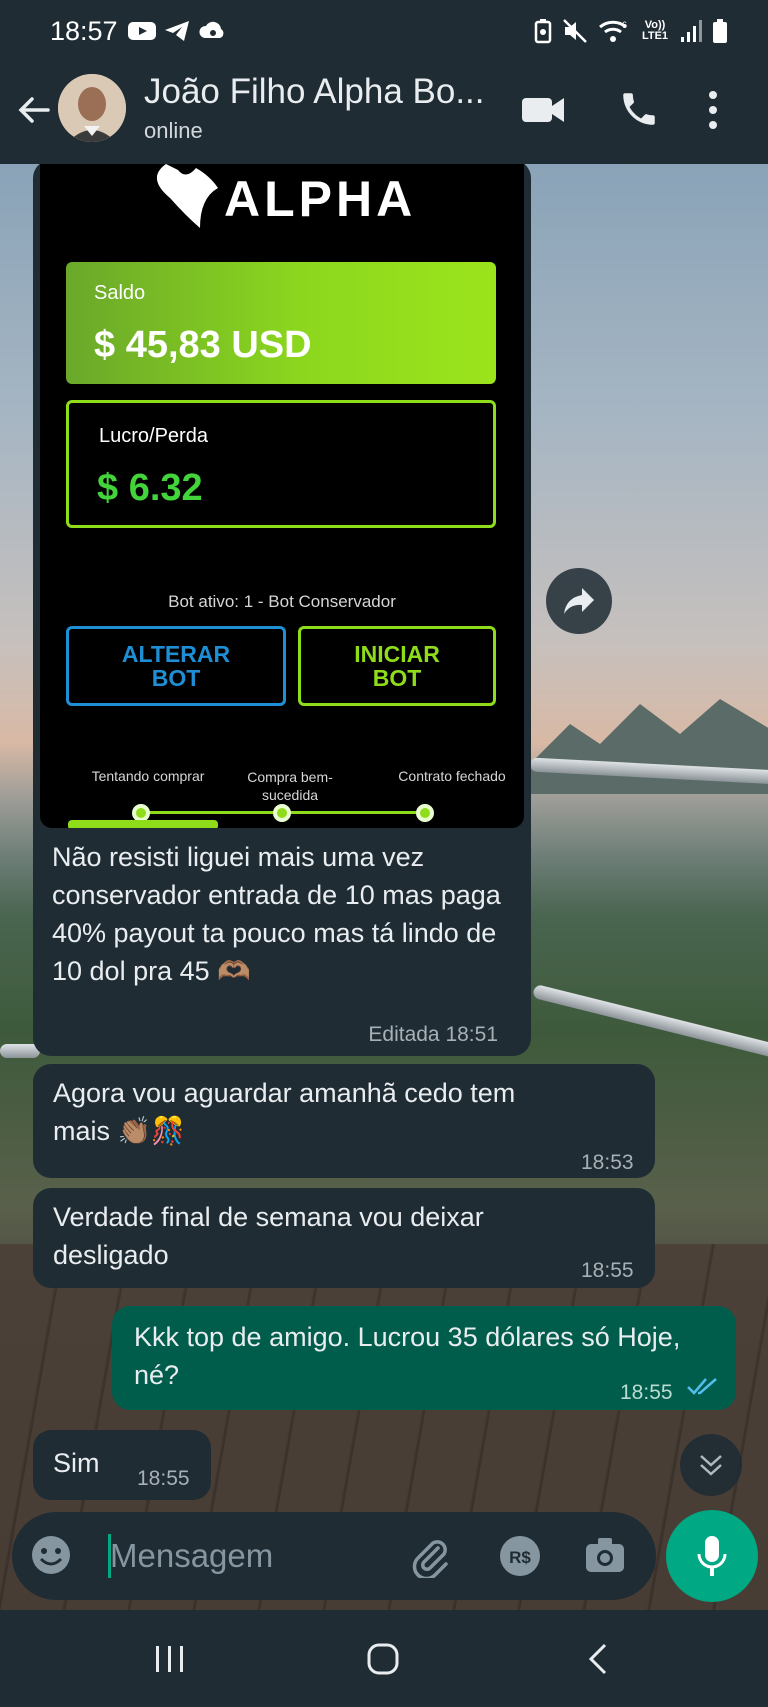 The width and height of the screenshot is (768, 1707). Describe the element at coordinates (150, 488) in the screenshot. I see `lucro-value: $ 6.32` at that location.